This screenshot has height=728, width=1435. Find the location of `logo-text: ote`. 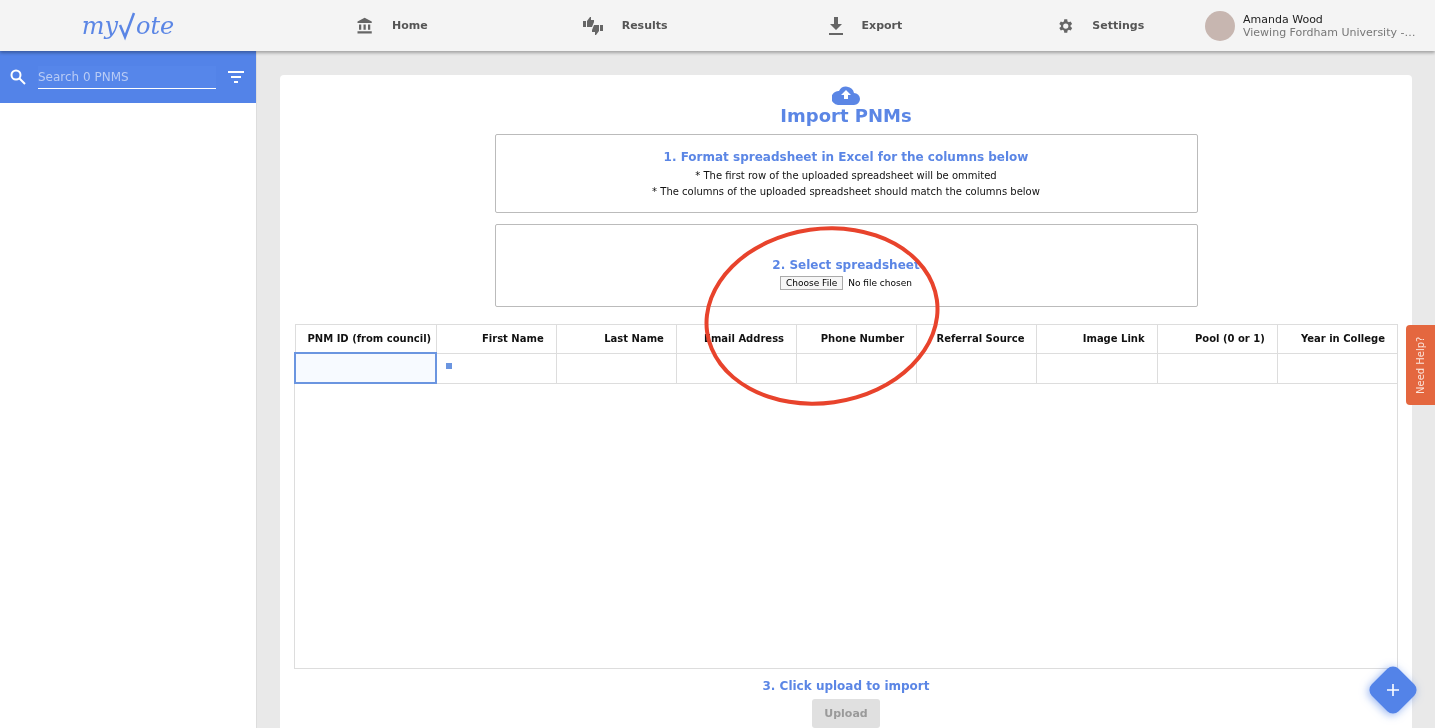

logo-text: ote is located at coordinates (155, 25).